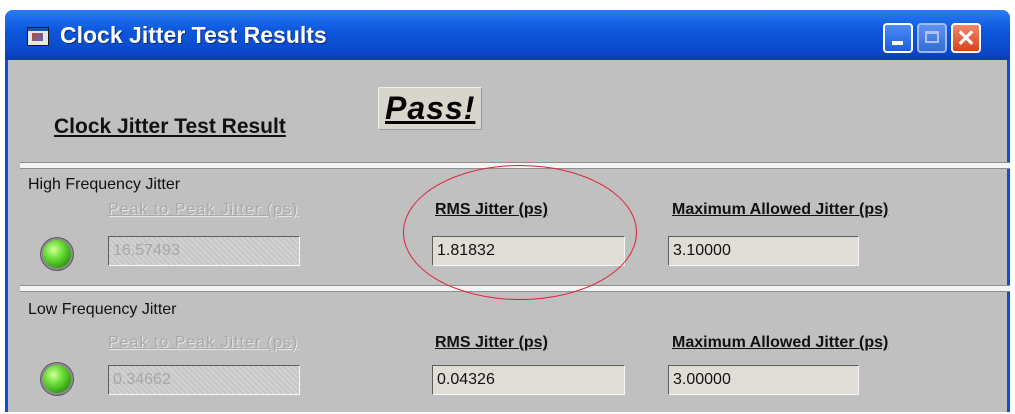 The height and width of the screenshot is (414, 1015). What do you see at coordinates (507, 35) in the screenshot?
I see `title-bar: Clock Jitter Test Results ✕` at bounding box center [507, 35].